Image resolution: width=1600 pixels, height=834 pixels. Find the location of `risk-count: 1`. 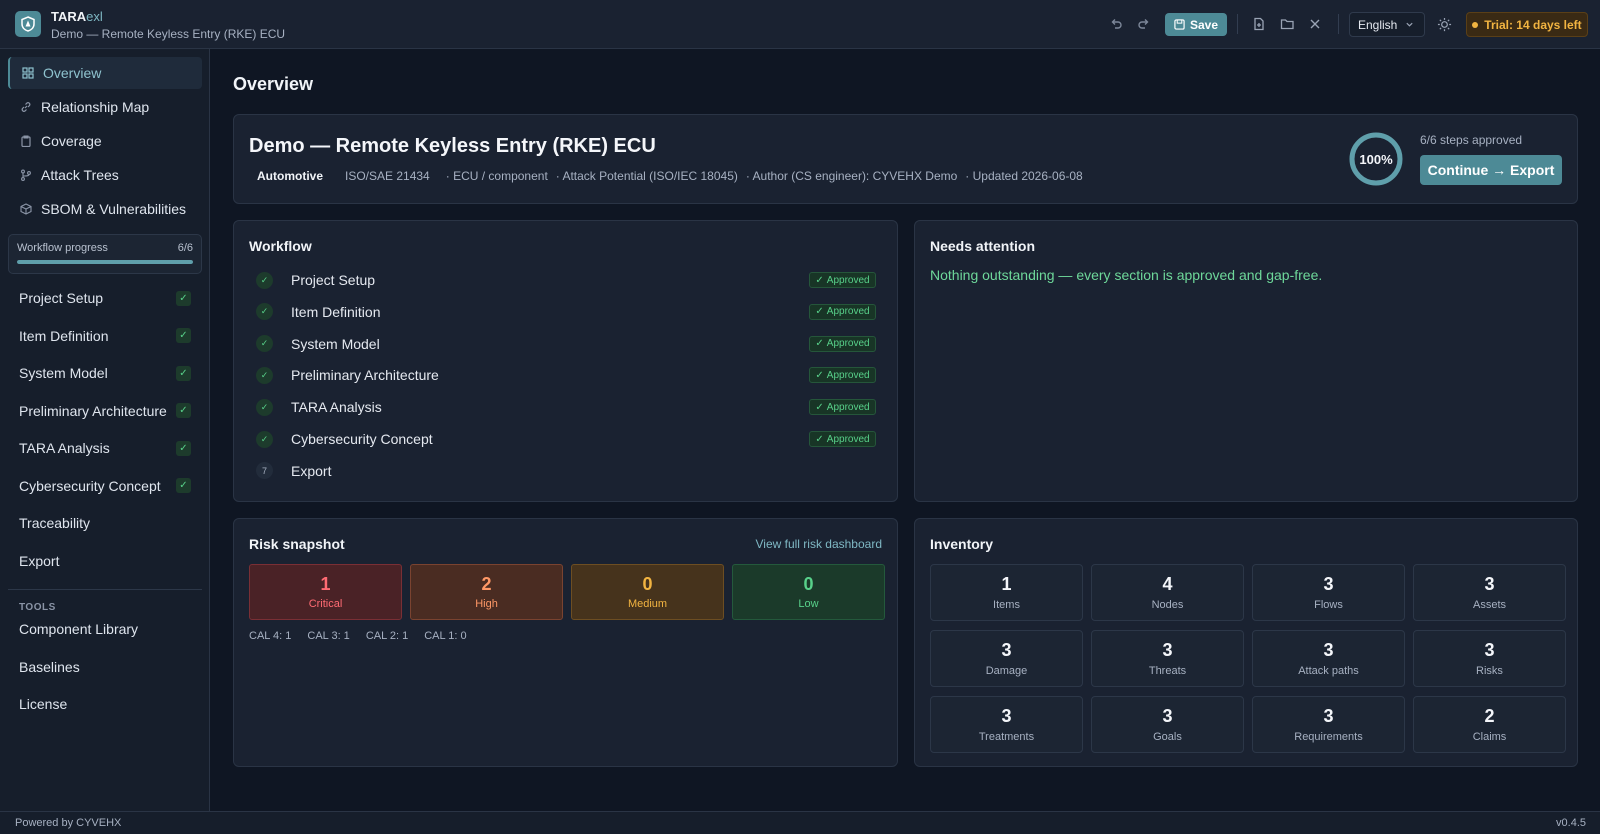

risk-count: 1 is located at coordinates (325, 584).